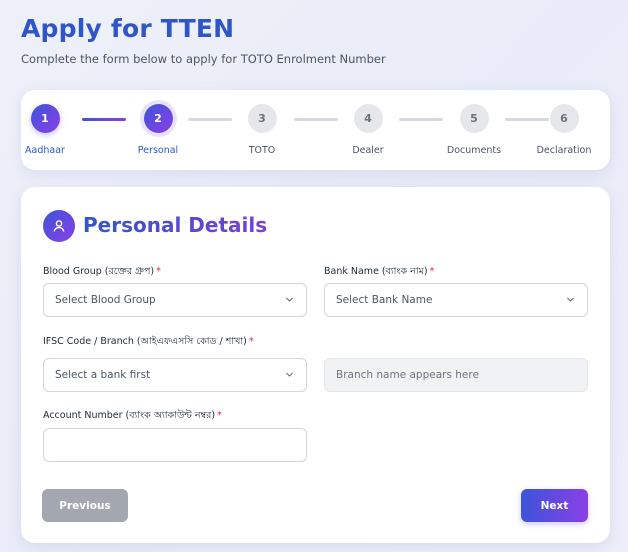 Image resolution: width=628 pixels, height=552 pixels. What do you see at coordinates (564, 118) in the screenshot?
I see `step-number: 6` at bounding box center [564, 118].